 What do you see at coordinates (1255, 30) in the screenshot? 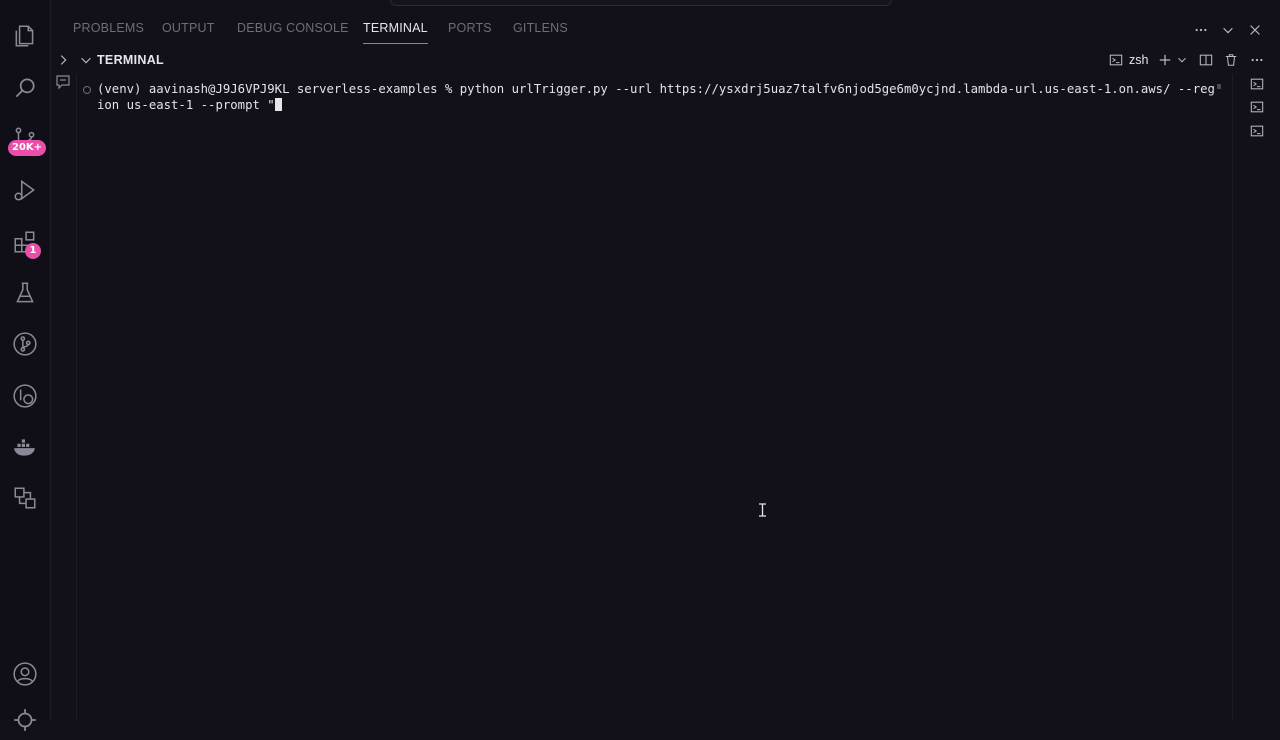
I see `close-icon` at bounding box center [1255, 30].